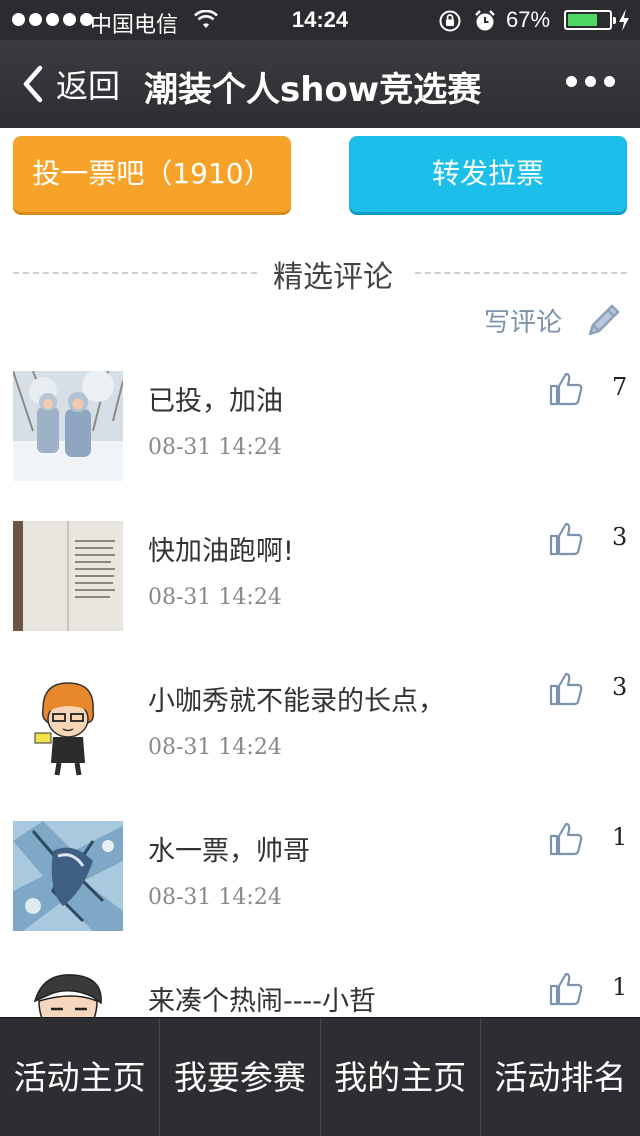 The height and width of the screenshot is (1136, 640). What do you see at coordinates (240, 1077) in the screenshot?
I see `tab-join-contest: 我要参赛` at bounding box center [240, 1077].